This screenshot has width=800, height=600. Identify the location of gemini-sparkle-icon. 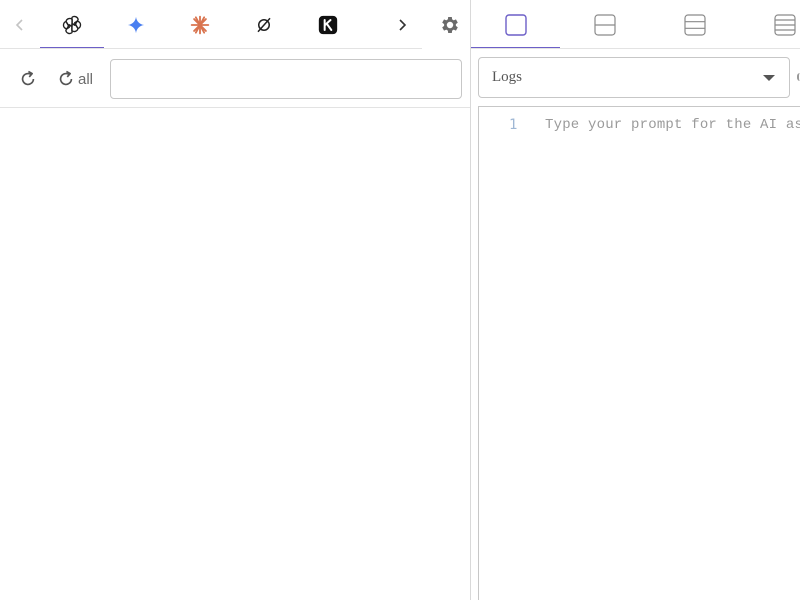
(136, 25).